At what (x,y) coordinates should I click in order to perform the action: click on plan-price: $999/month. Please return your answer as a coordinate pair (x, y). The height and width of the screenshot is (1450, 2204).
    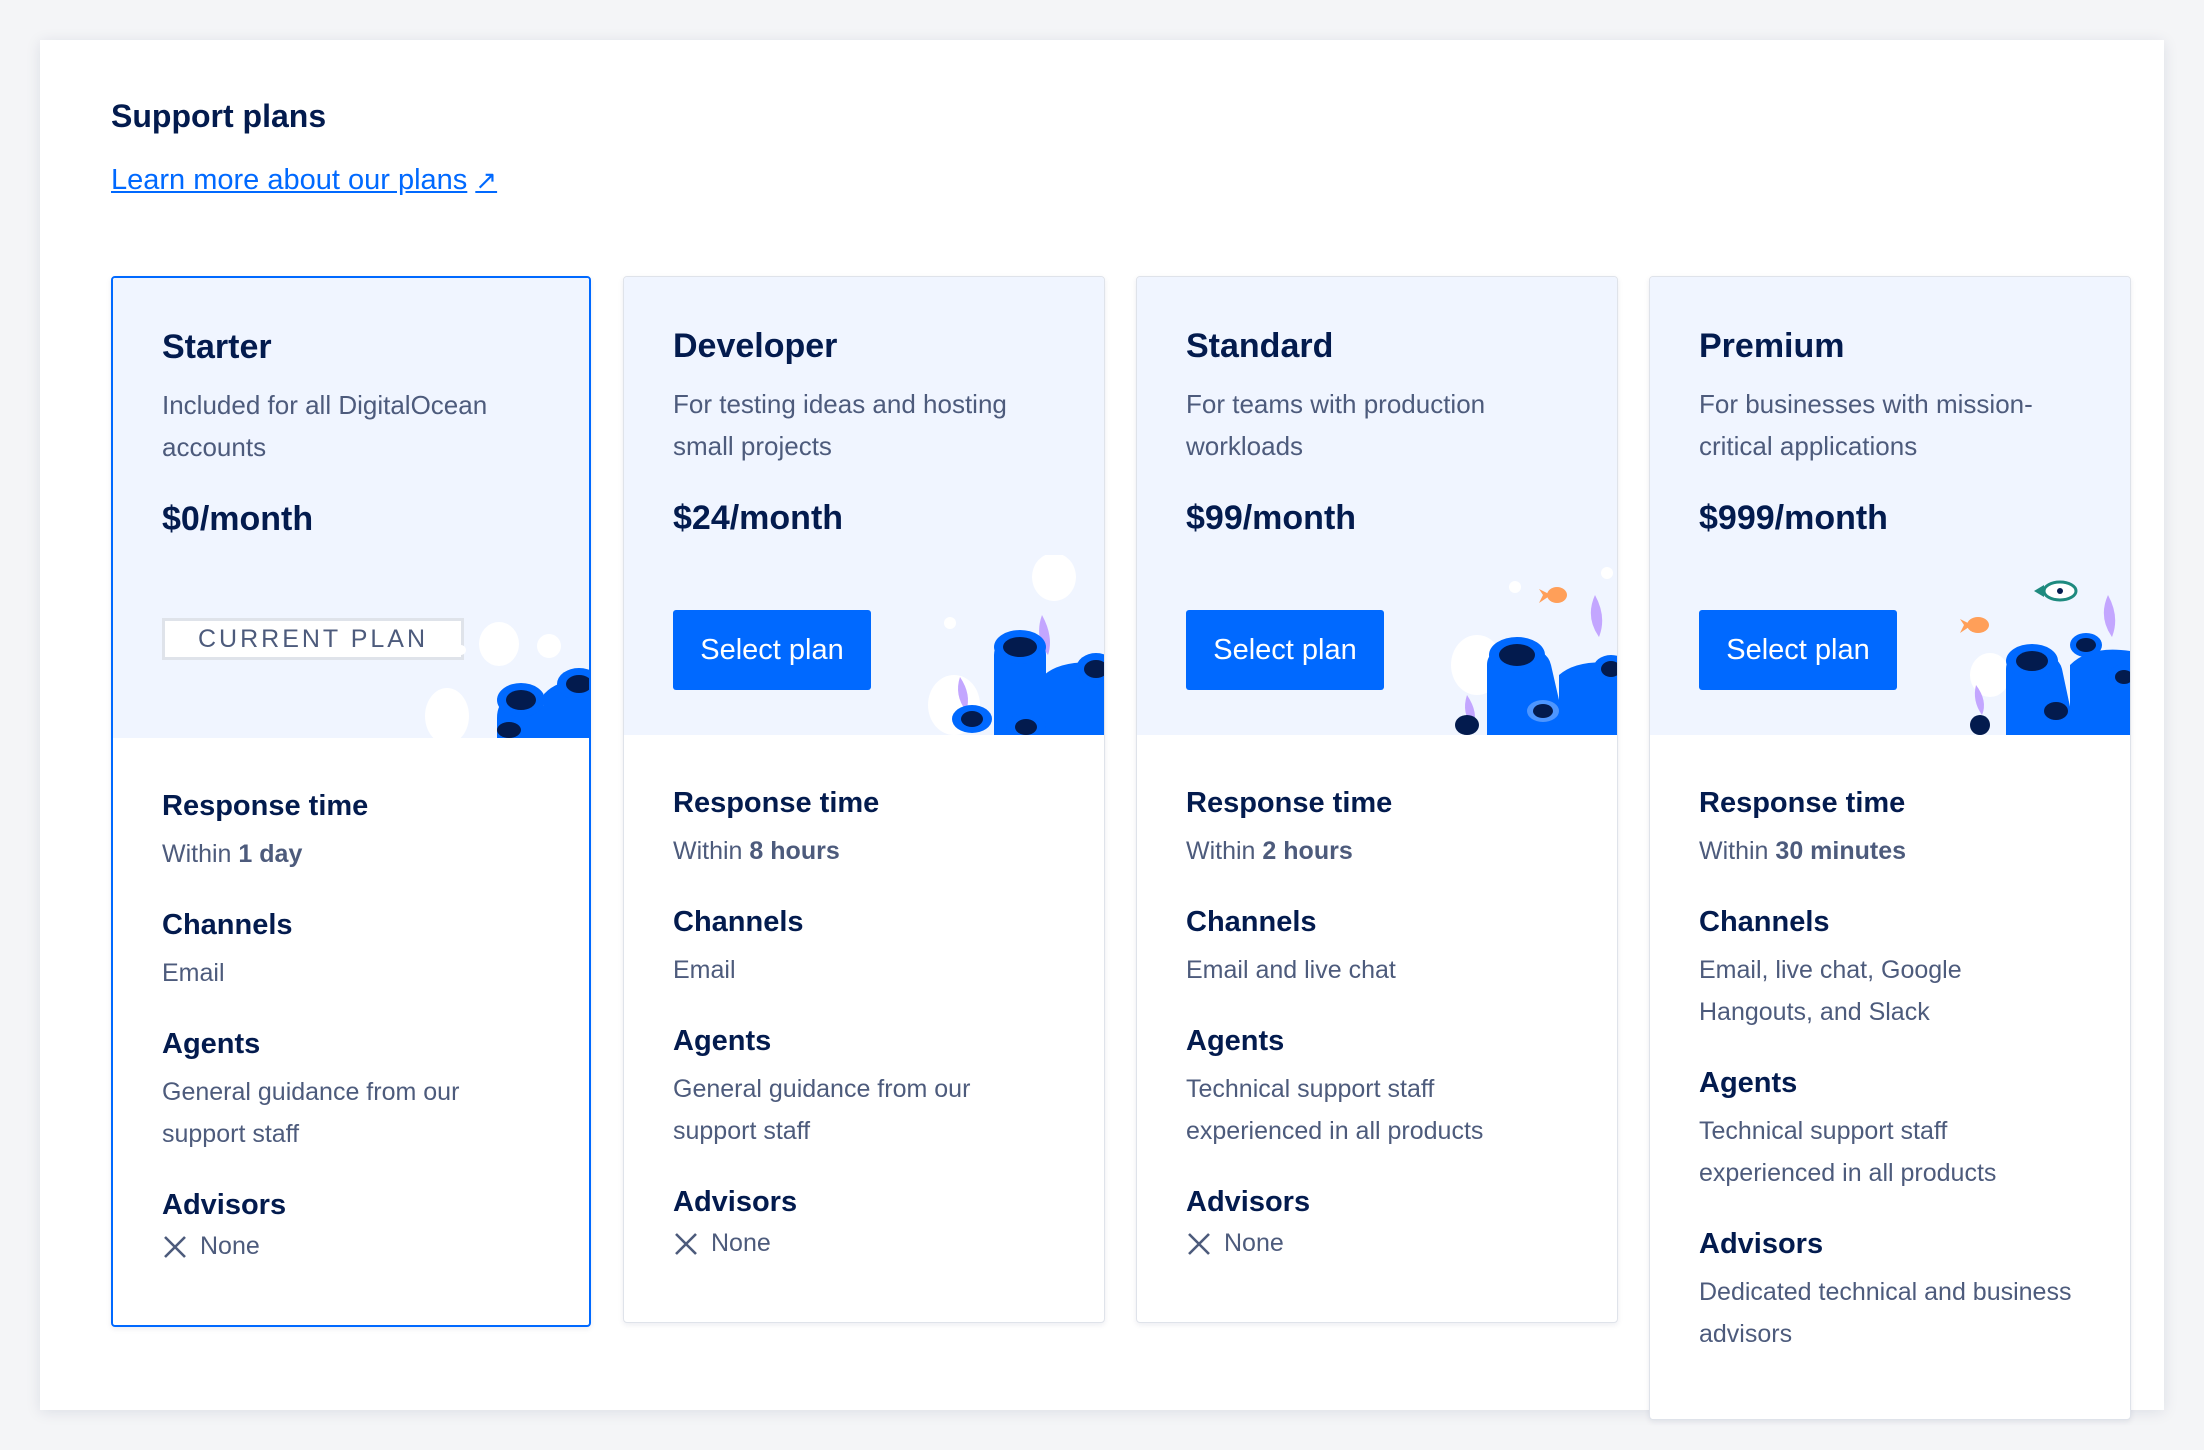
    Looking at the image, I should click on (1793, 518).